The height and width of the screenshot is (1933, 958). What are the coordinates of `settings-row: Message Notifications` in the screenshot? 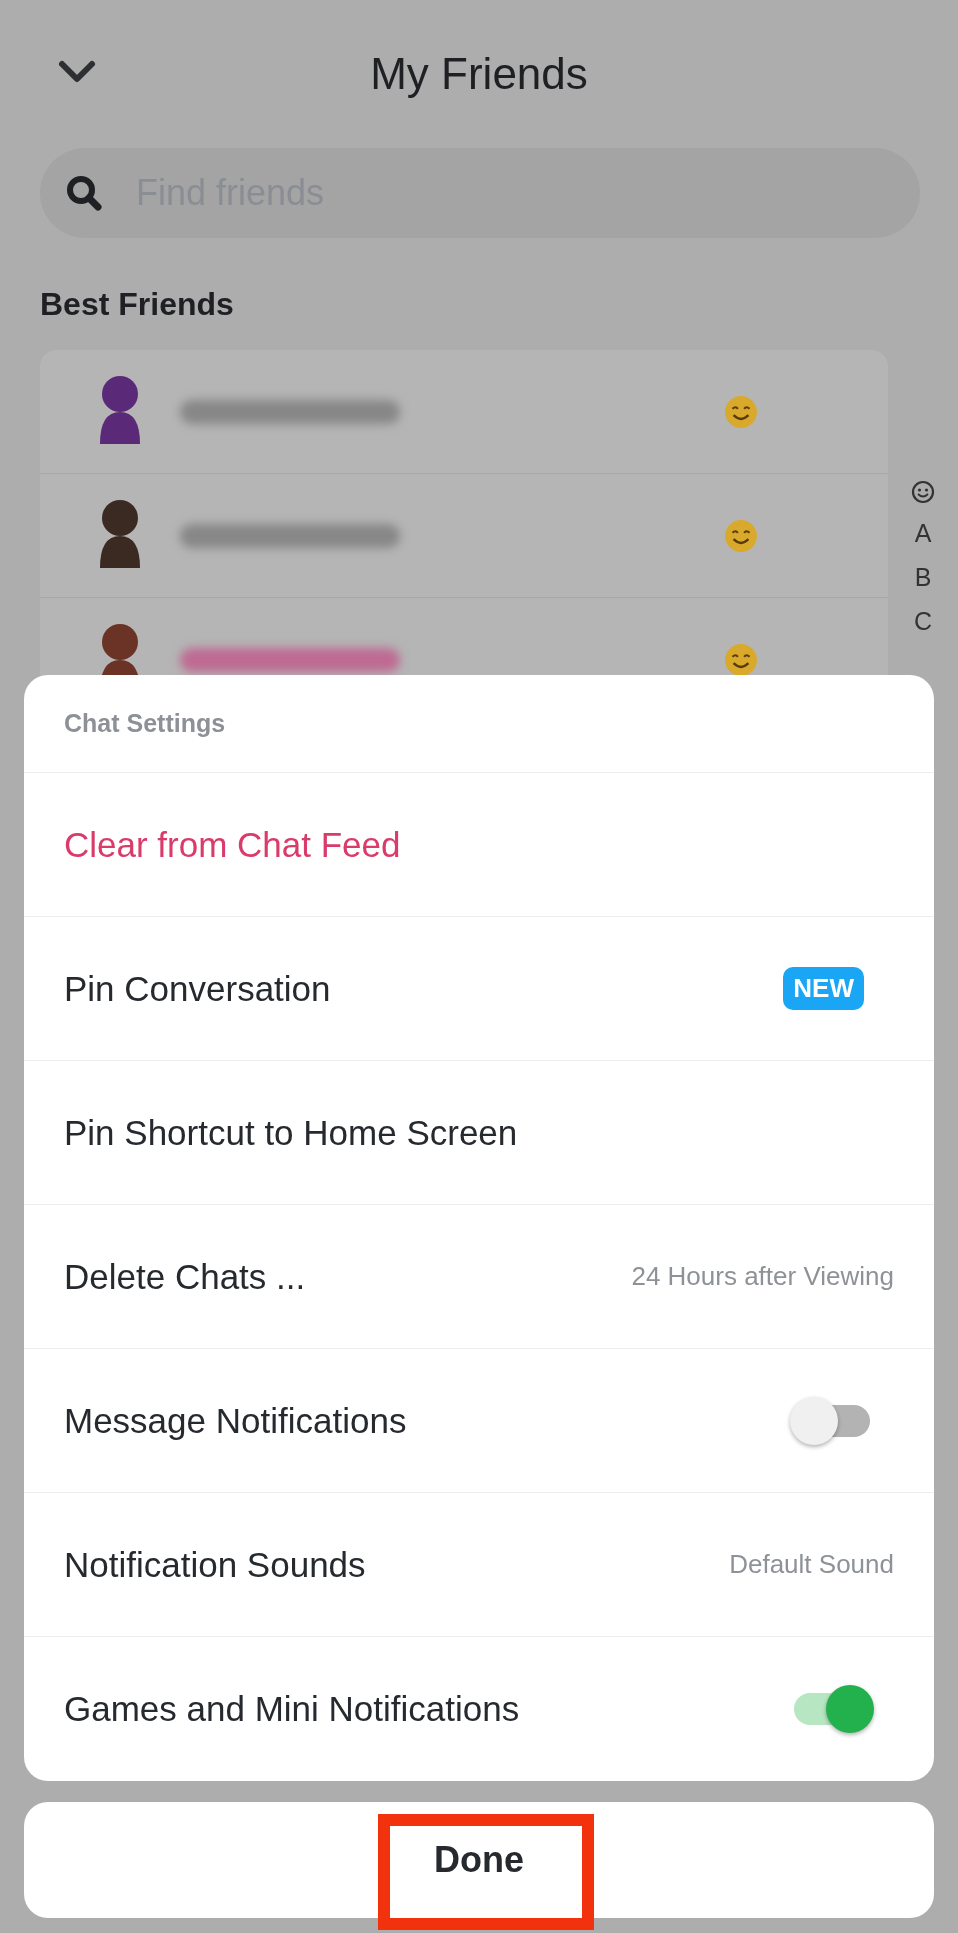 It's located at (479, 1421).